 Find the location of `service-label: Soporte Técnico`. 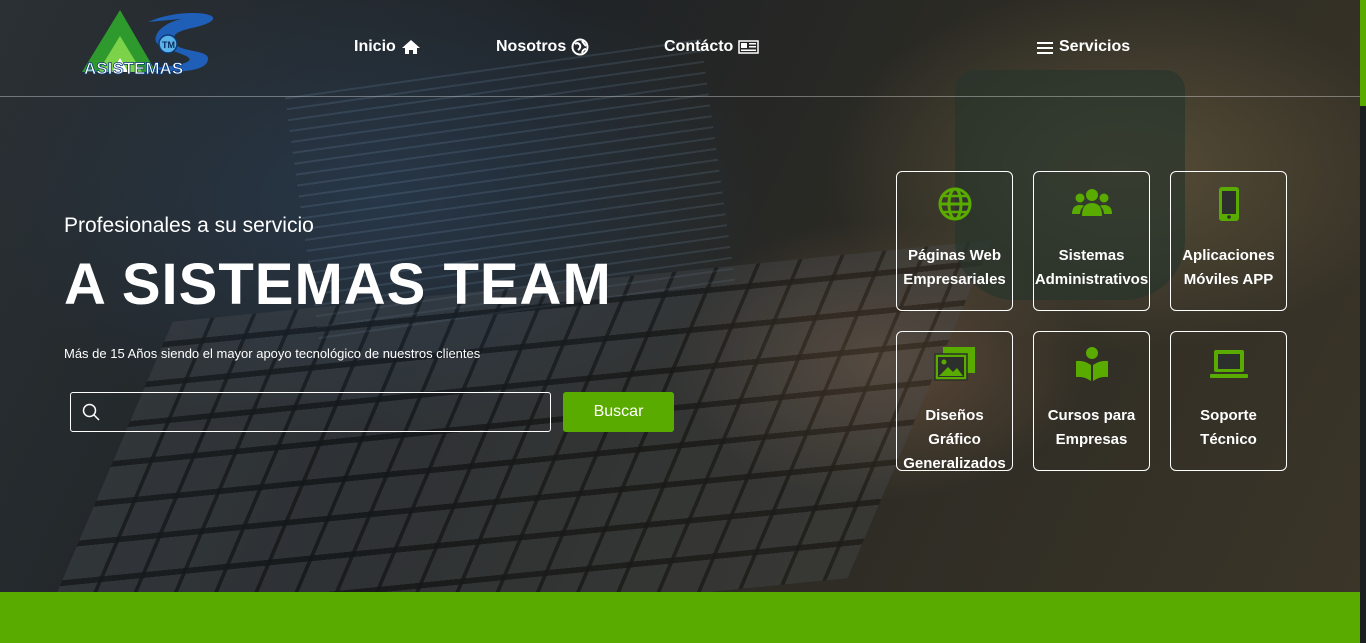

service-label: Soporte Técnico is located at coordinates (1228, 427).